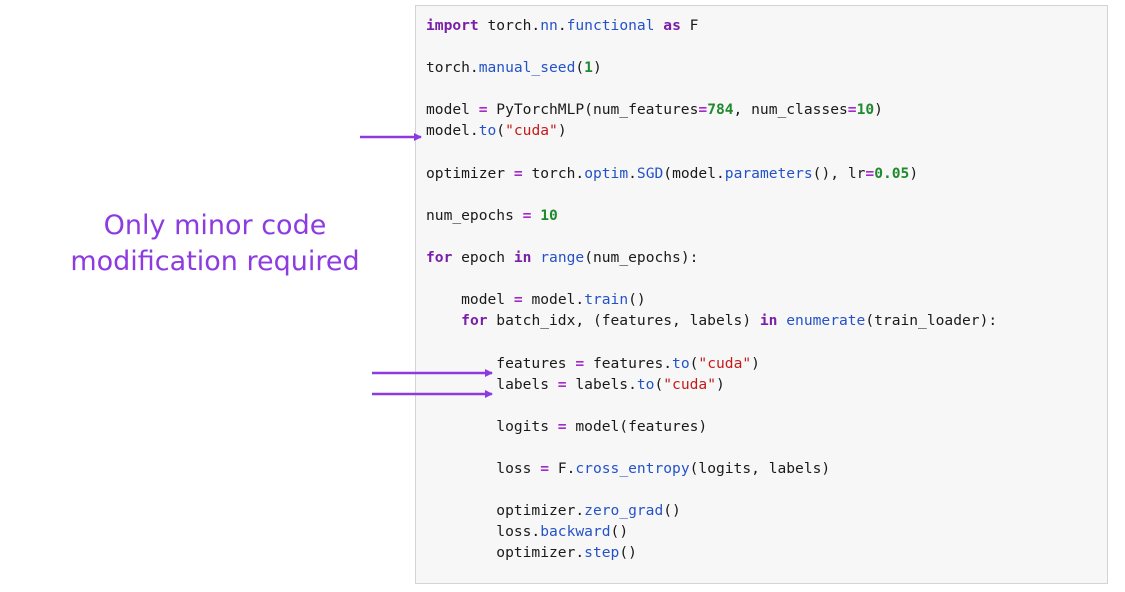  I want to click on code-token: for, so click(474, 321).